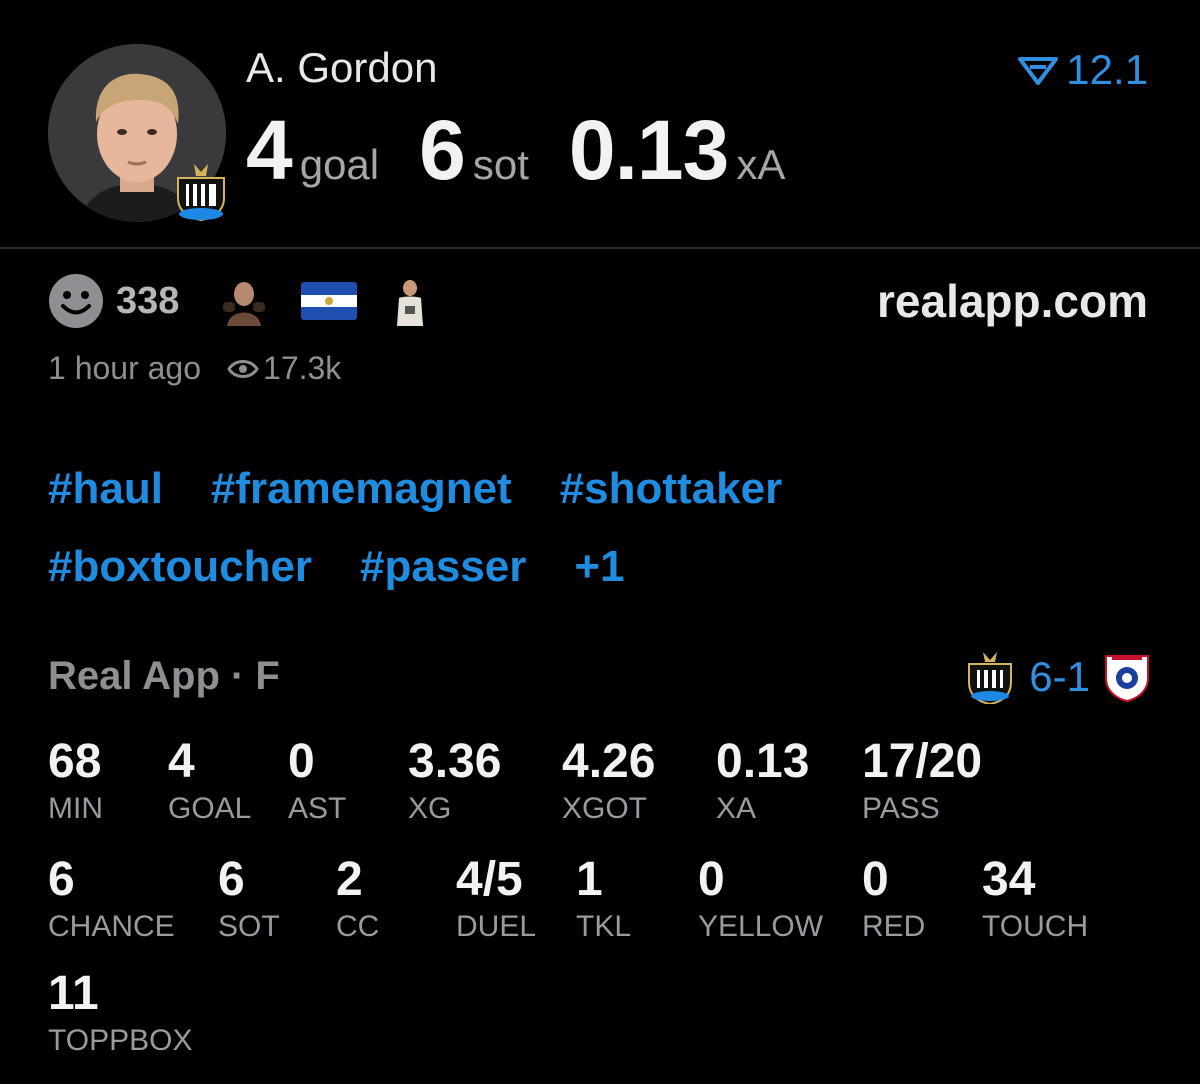 This screenshot has height=1084, width=1200. Describe the element at coordinates (201, 191) in the screenshot. I see `club-badge-icon` at that location.